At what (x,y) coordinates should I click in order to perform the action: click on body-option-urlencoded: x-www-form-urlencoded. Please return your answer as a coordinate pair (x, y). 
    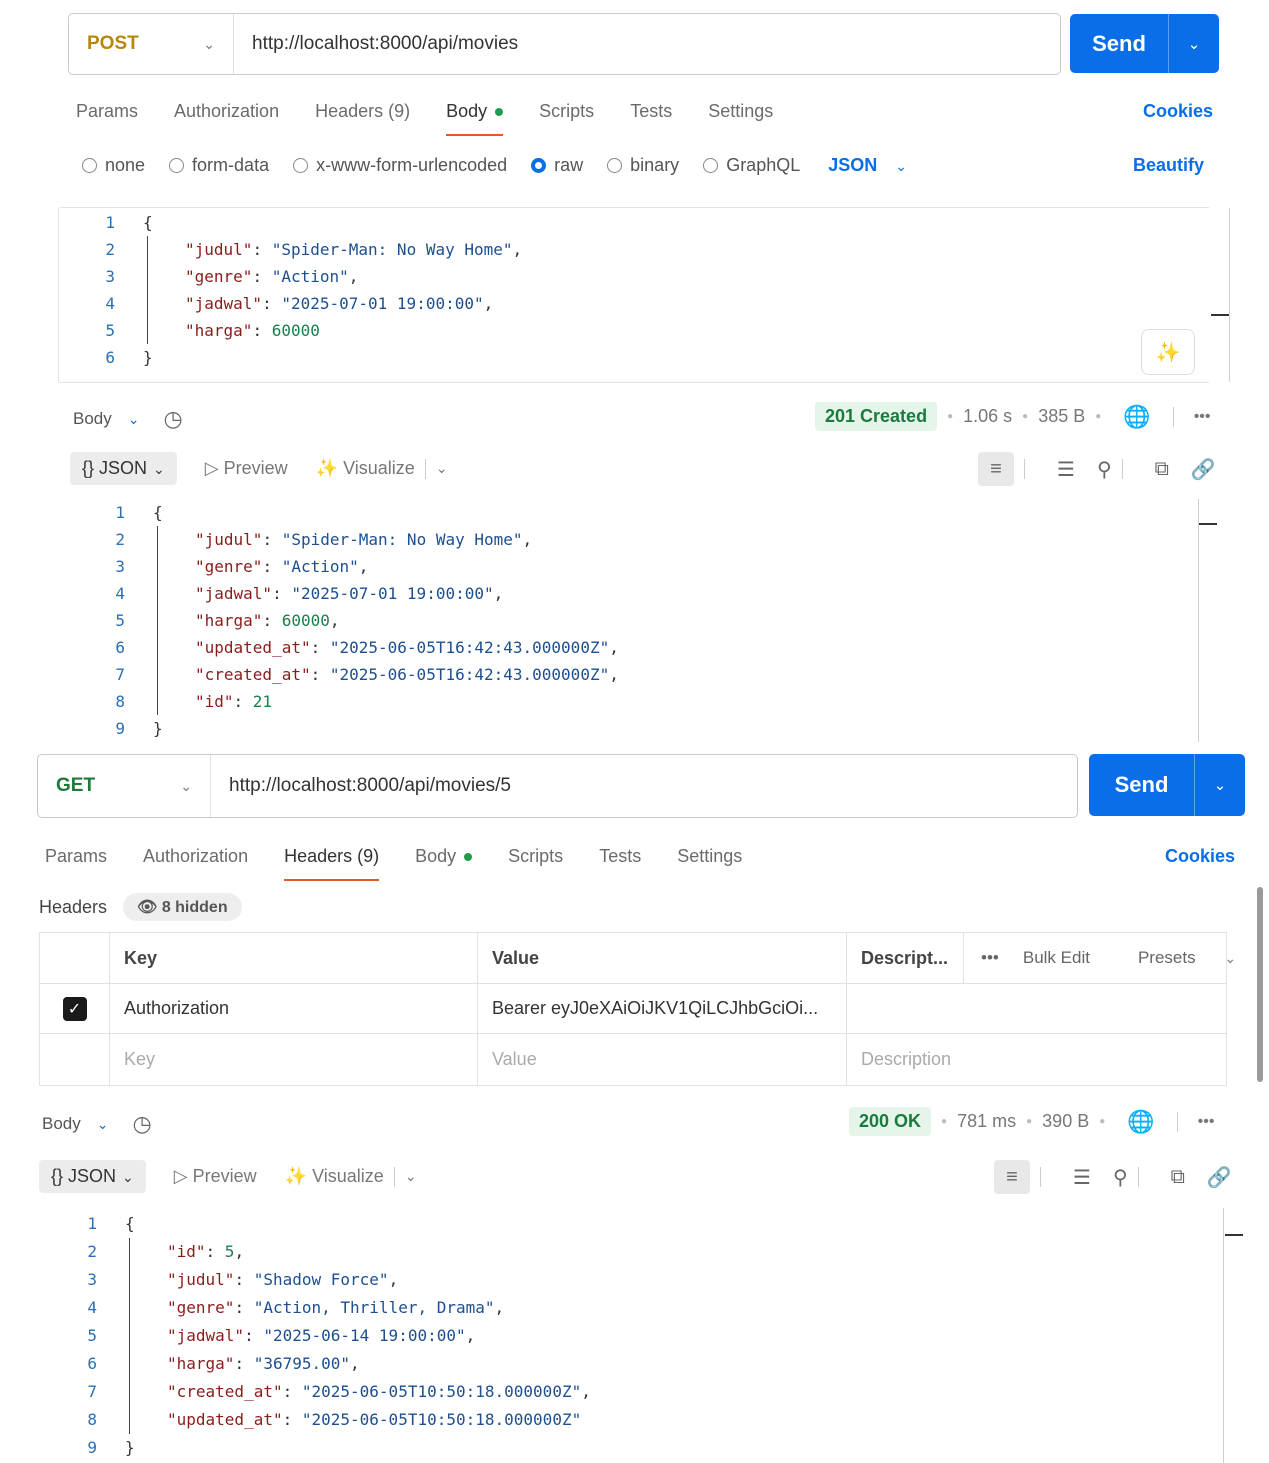
    Looking at the image, I should click on (400, 165).